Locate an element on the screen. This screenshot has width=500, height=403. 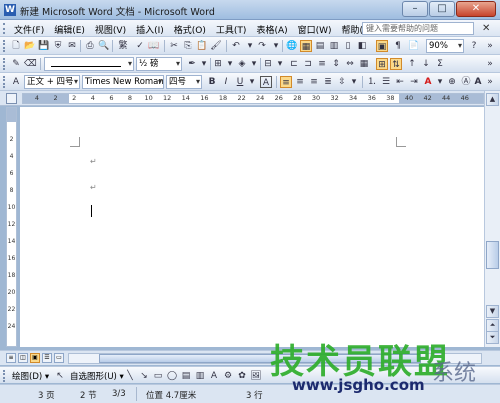
spelling-icon: ✓ is located at coordinates (140, 46).